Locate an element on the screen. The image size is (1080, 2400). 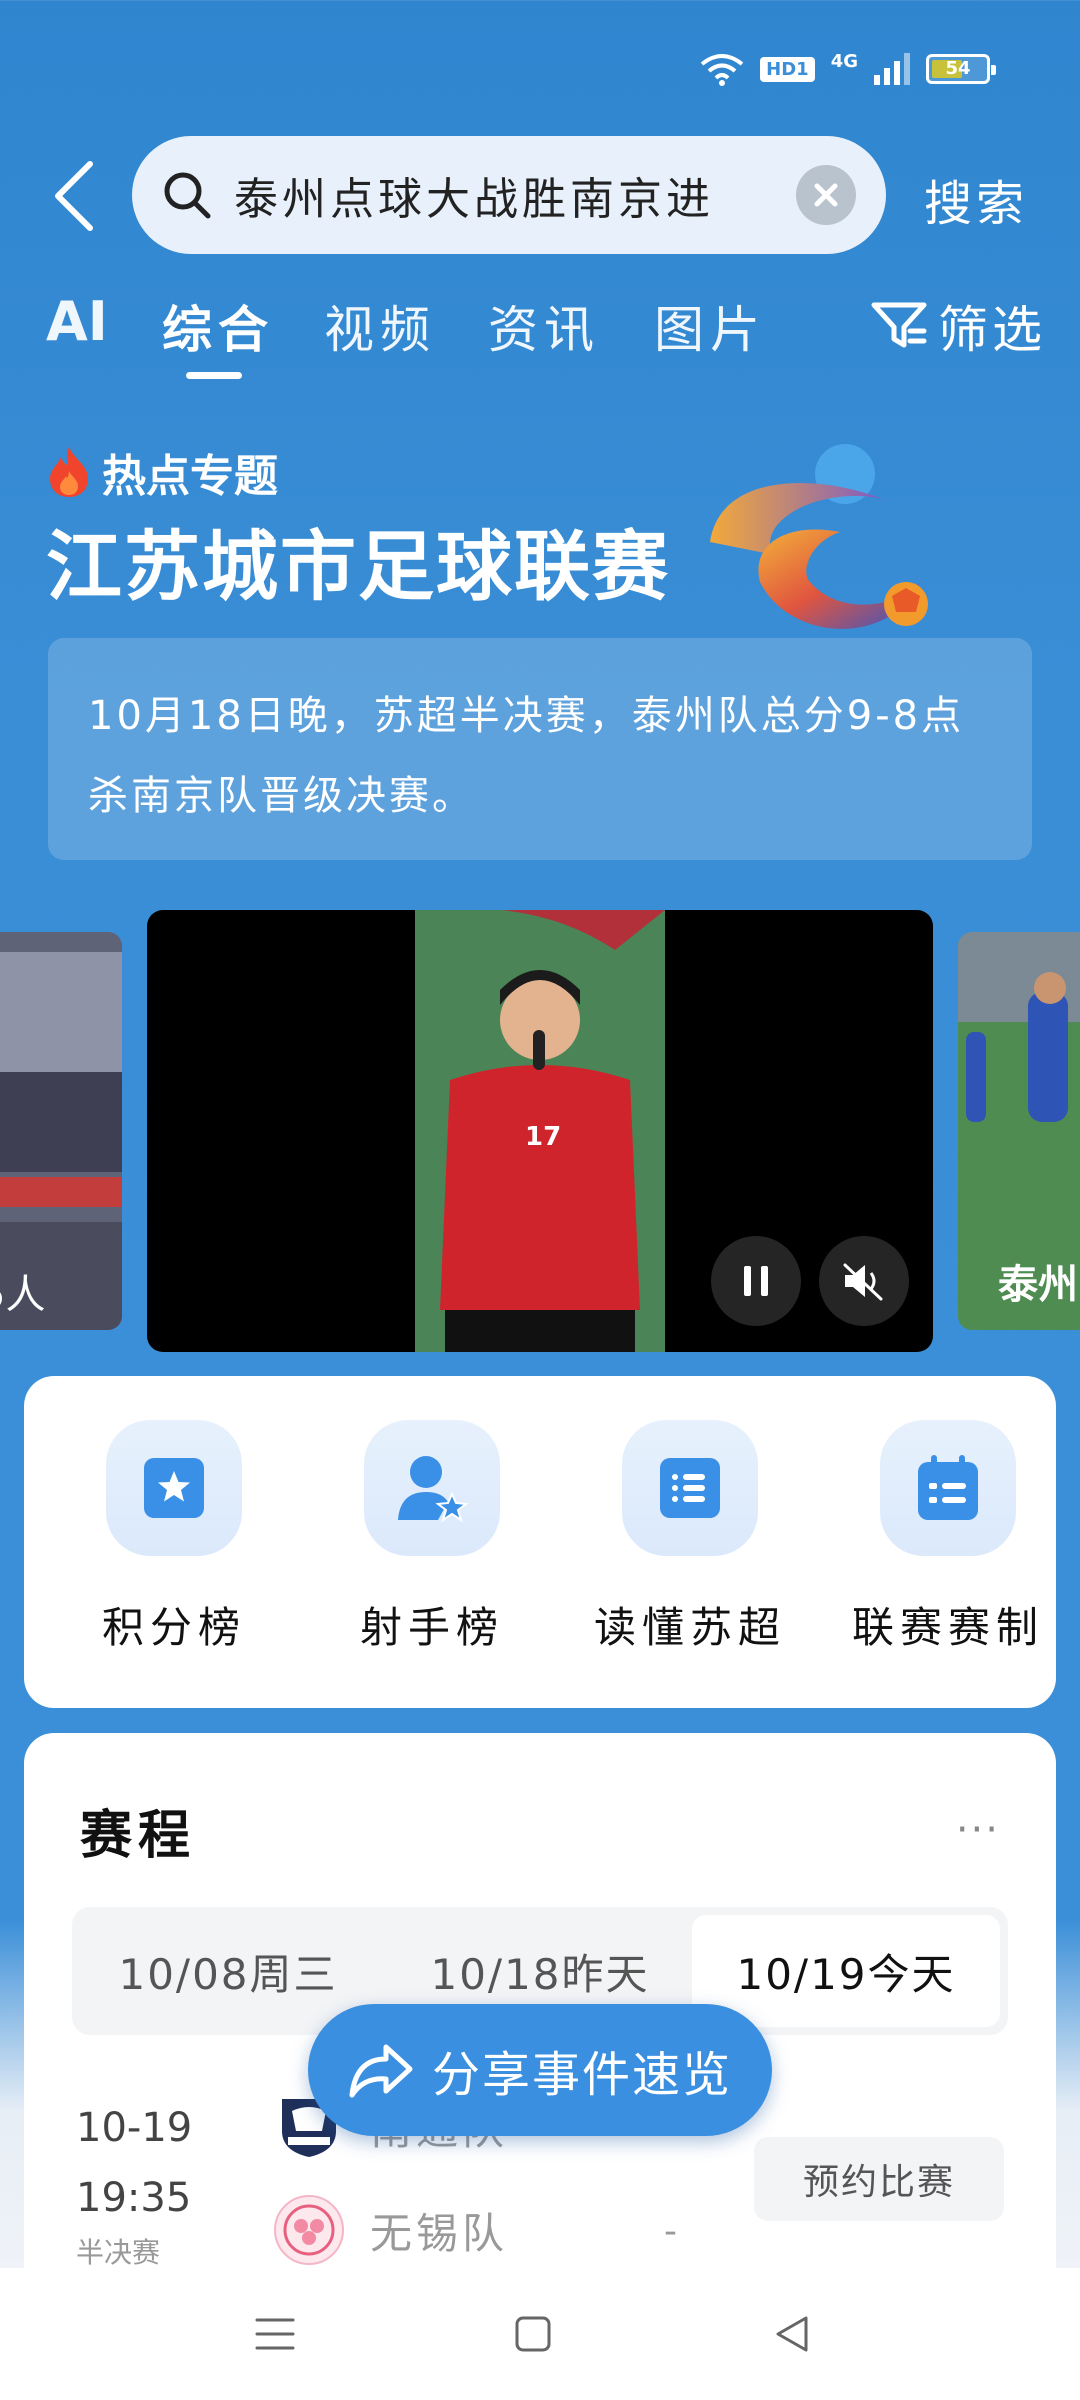
svg-text: 17 is located at coordinates (543, 1137).